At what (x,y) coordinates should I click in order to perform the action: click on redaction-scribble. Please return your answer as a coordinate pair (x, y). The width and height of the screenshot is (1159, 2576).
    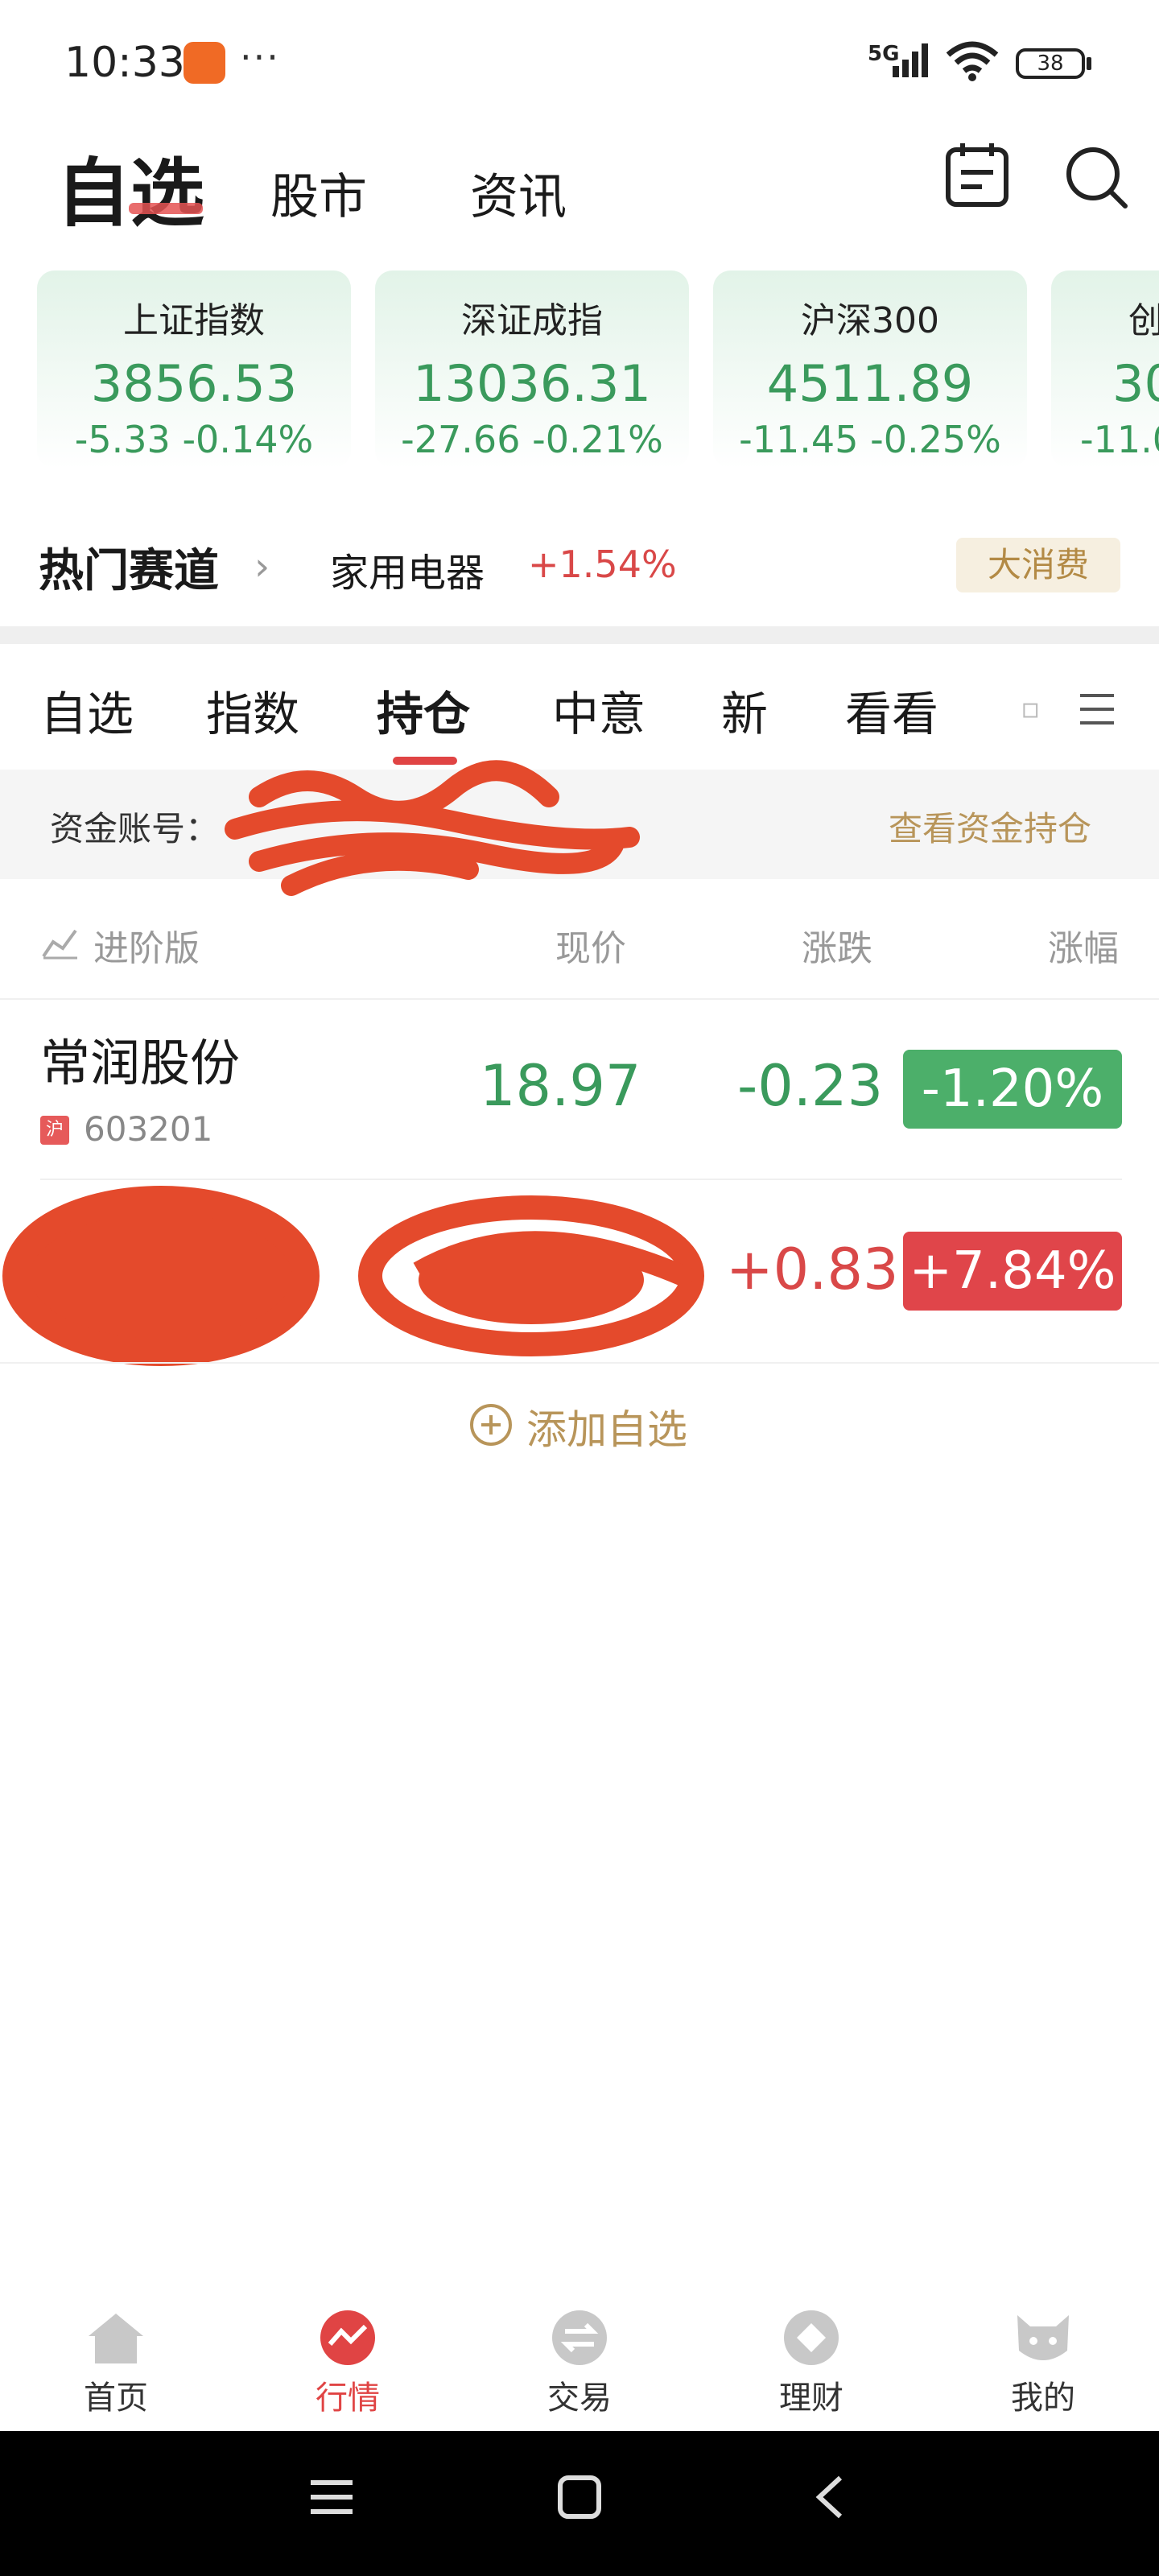
    Looking at the image, I should click on (353, 1276).